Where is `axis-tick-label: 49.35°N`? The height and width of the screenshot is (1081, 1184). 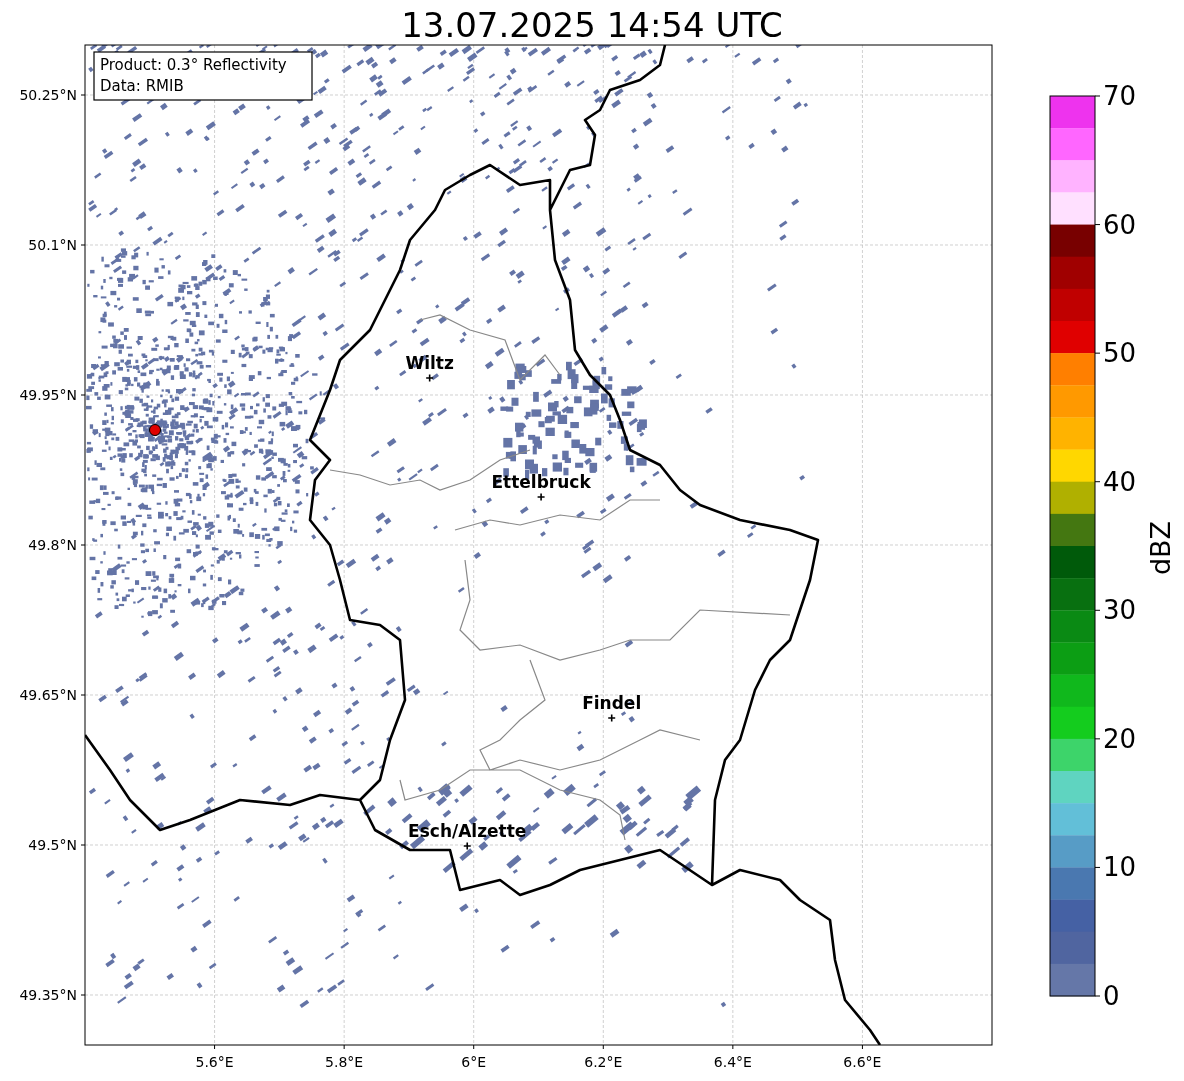
axis-tick-label: 49.35°N is located at coordinates (48, 995).